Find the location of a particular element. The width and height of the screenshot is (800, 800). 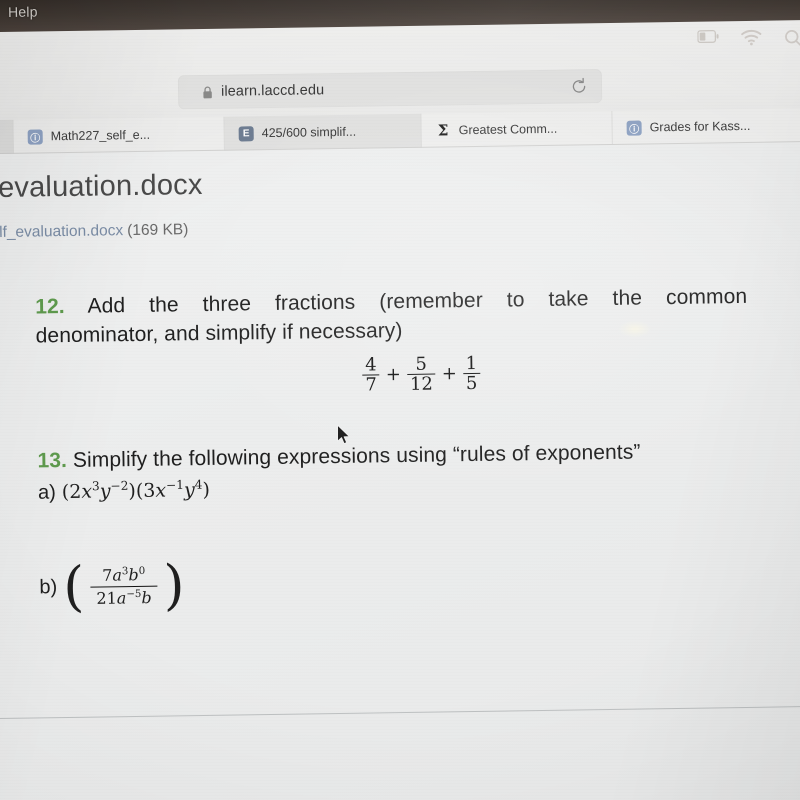

question-13-part-b: b) ( 7a3b0 21a−5b ) is located at coordinates (402, 586).